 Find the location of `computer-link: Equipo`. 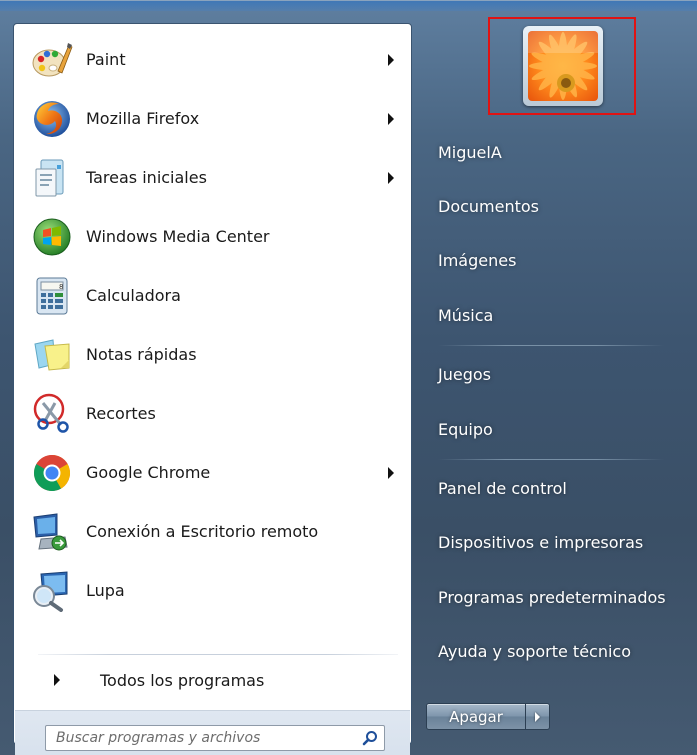

computer-link: Equipo is located at coordinates (465, 429).